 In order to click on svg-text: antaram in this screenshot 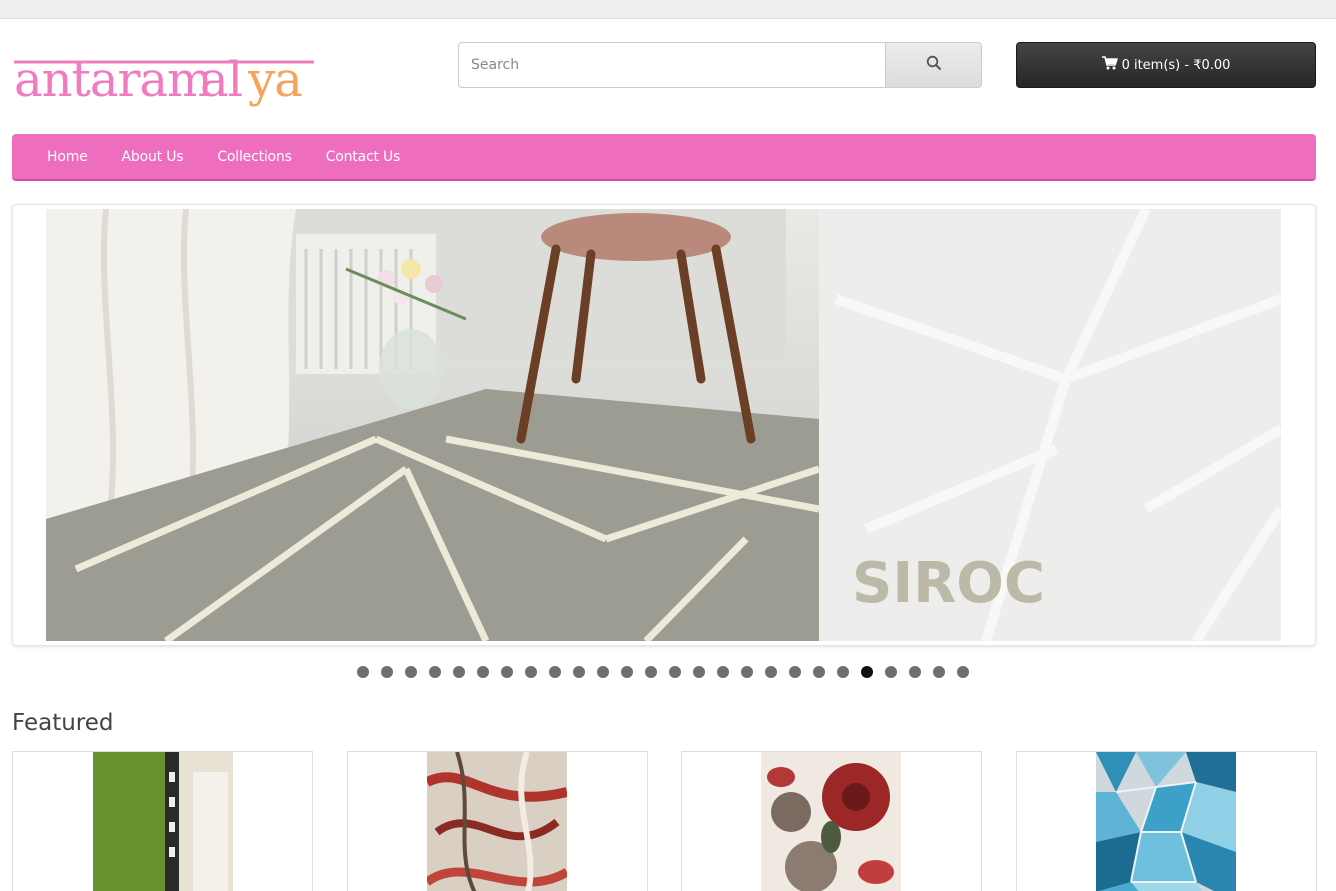, I will do `click(113, 80)`.